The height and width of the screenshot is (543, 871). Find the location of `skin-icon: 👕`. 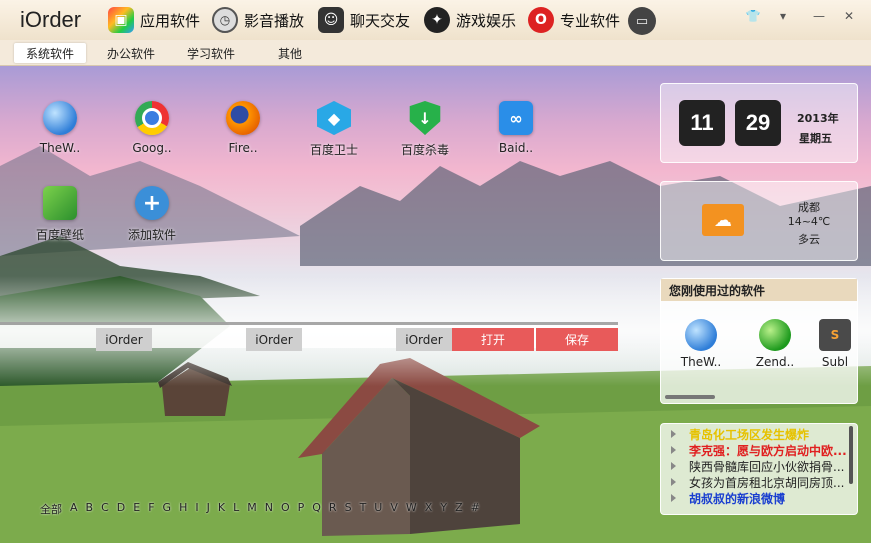

skin-icon: 👕 is located at coordinates (753, 16).